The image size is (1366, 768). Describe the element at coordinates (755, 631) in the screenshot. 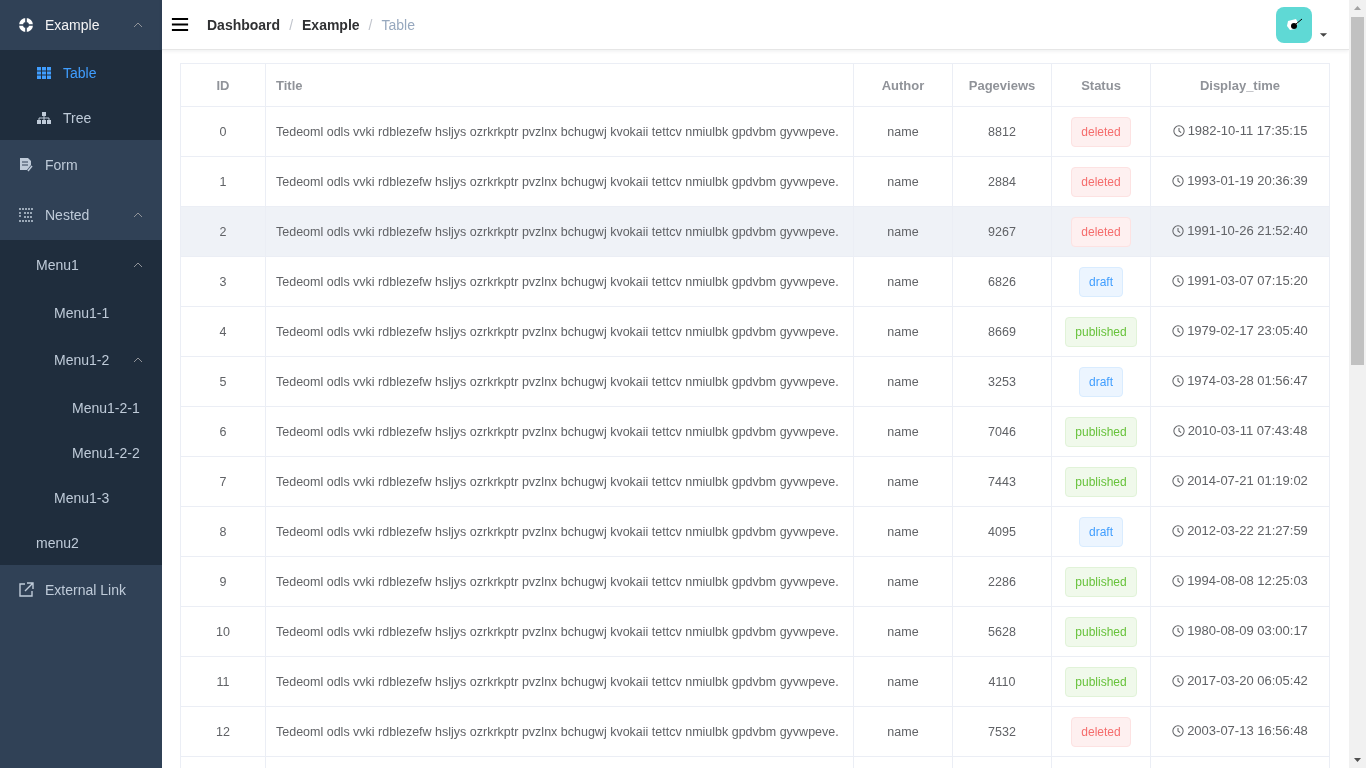

I see `table-row: 10 Tedeoml odls vvki rdblezefw hsljys ozrkrkptr pvzlnx bchugwj kvokaii tettcv nmiulbk gpdvbm gyvwpeve. name 5628 published 1980-08-09 03:00:17` at that location.